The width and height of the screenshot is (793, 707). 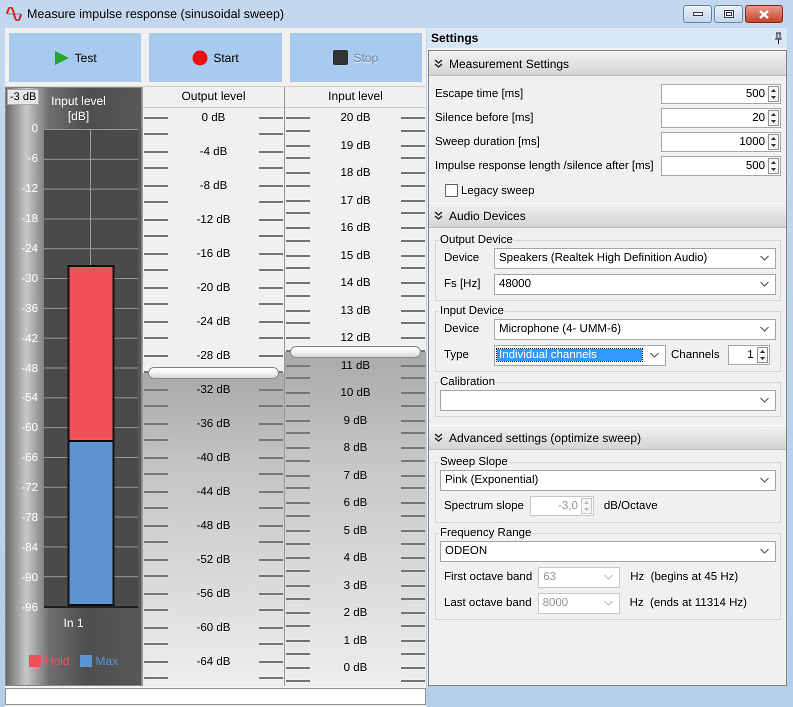 I want to click on unit-label: Hz (ends at 11314 Hz), so click(x=688, y=603).